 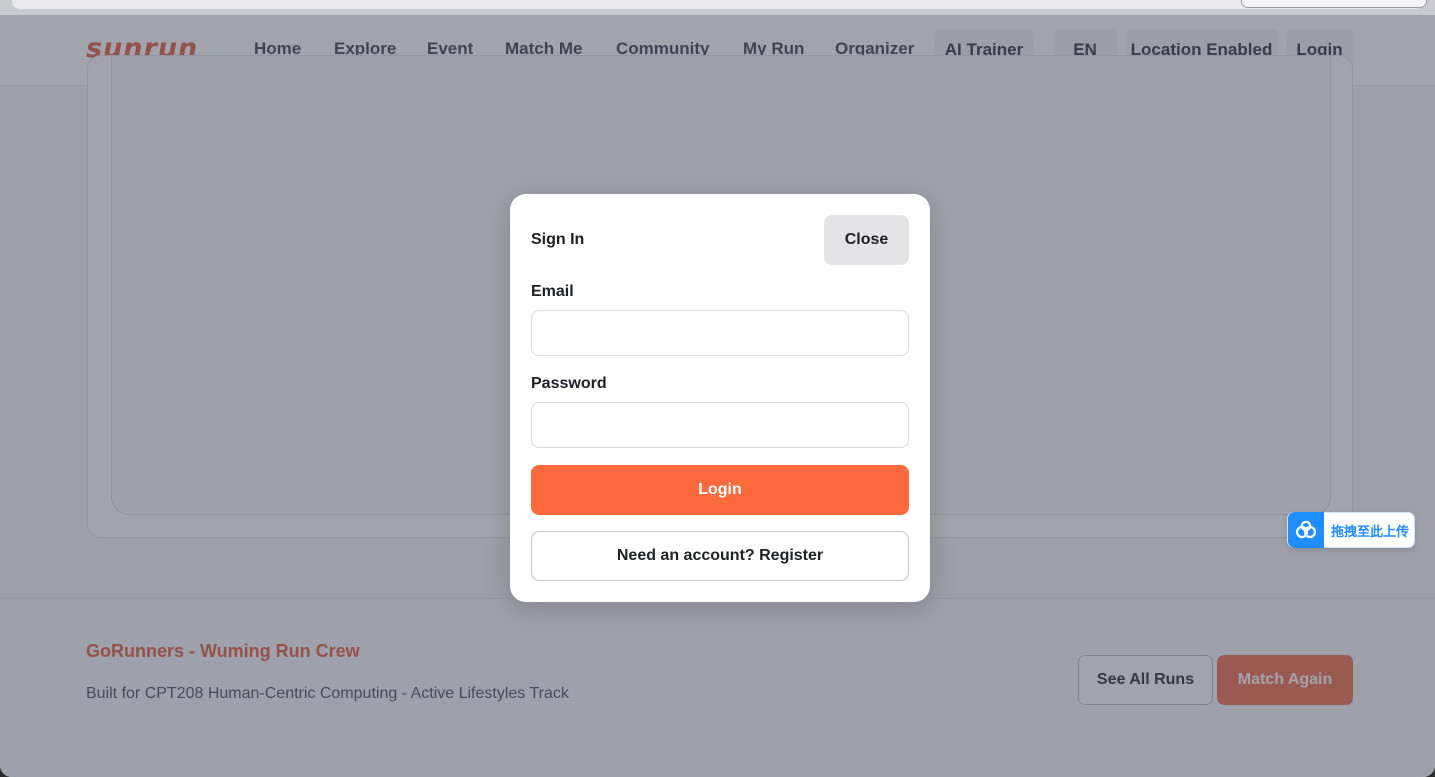 What do you see at coordinates (720, 490) in the screenshot?
I see `login-button: Login` at bounding box center [720, 490].